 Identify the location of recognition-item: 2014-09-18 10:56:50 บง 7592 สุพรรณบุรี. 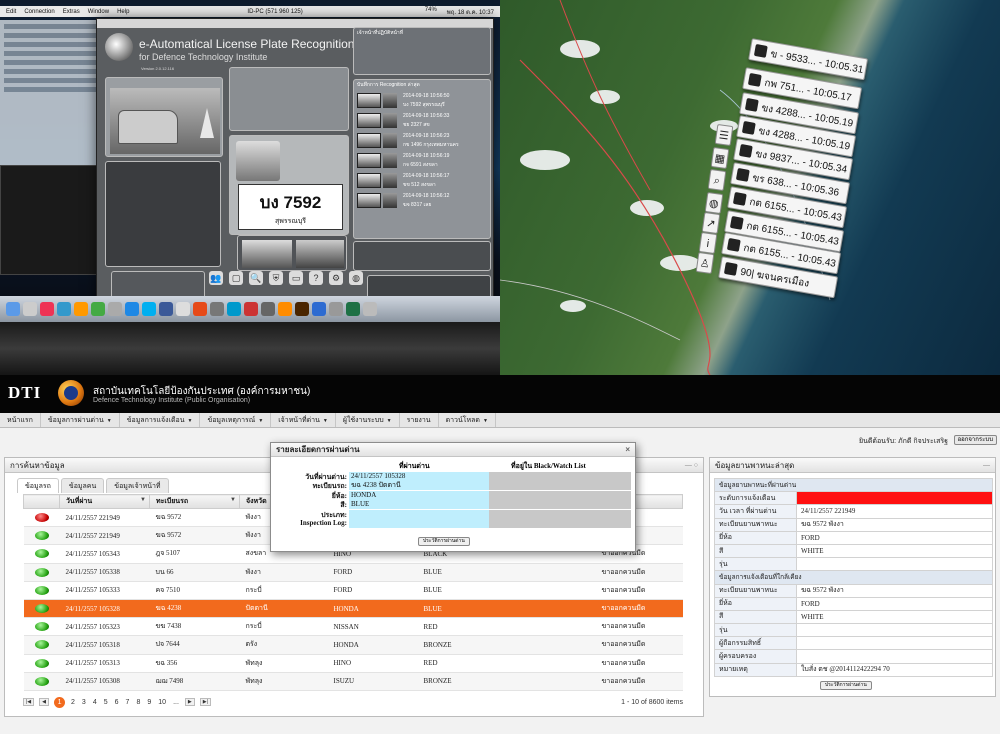
(422, 101).